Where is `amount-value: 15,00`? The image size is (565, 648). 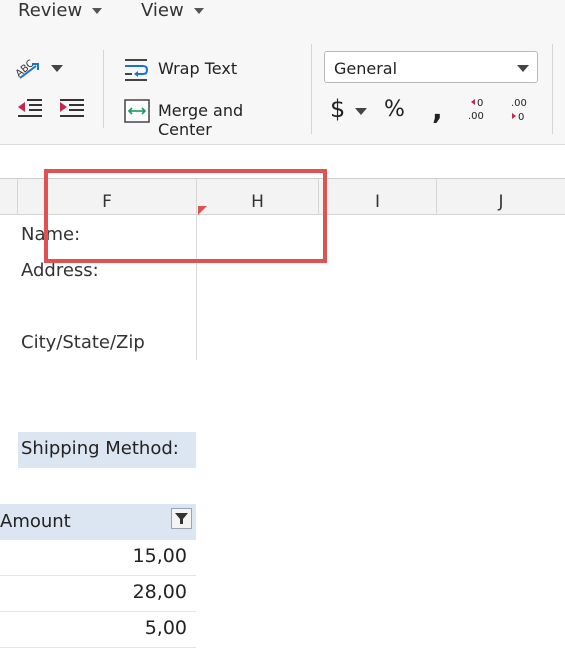 amount-value: 15,00 is located at coordinates (159, 556).